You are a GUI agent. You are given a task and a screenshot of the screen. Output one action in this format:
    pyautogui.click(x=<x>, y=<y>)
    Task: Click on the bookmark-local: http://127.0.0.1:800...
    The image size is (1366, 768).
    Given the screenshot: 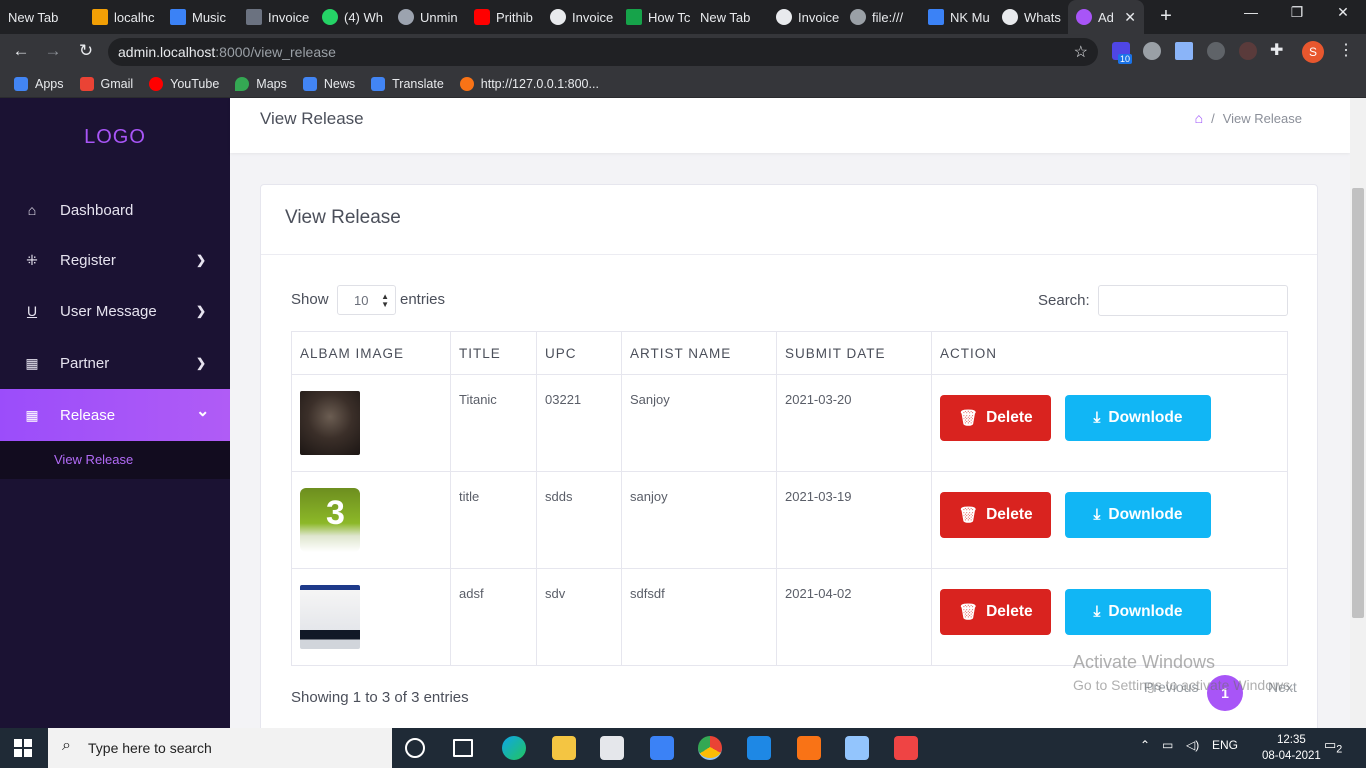 What is the action you would take?
    pyautogui.click(x=529, y=83)
    